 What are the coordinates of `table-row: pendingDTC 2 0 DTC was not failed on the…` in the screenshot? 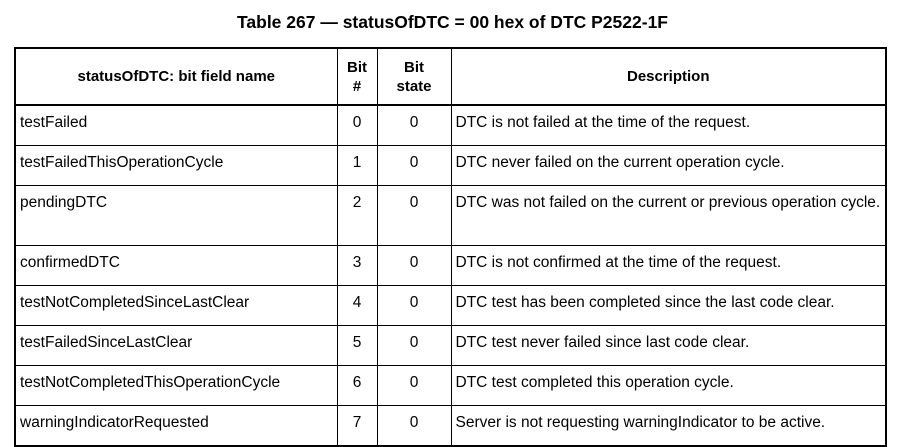 It's located at (450, 215).